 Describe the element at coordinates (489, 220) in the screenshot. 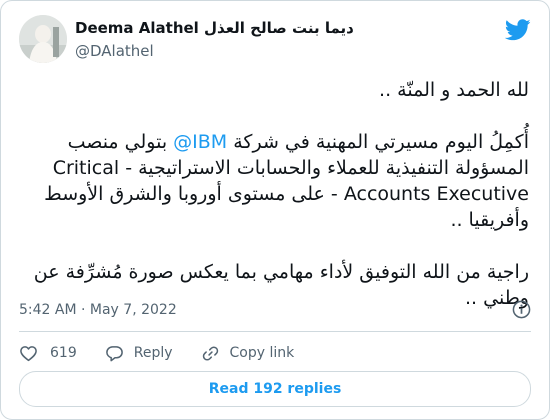

I see `tweet-line: وأفريقيا ..` at that location.